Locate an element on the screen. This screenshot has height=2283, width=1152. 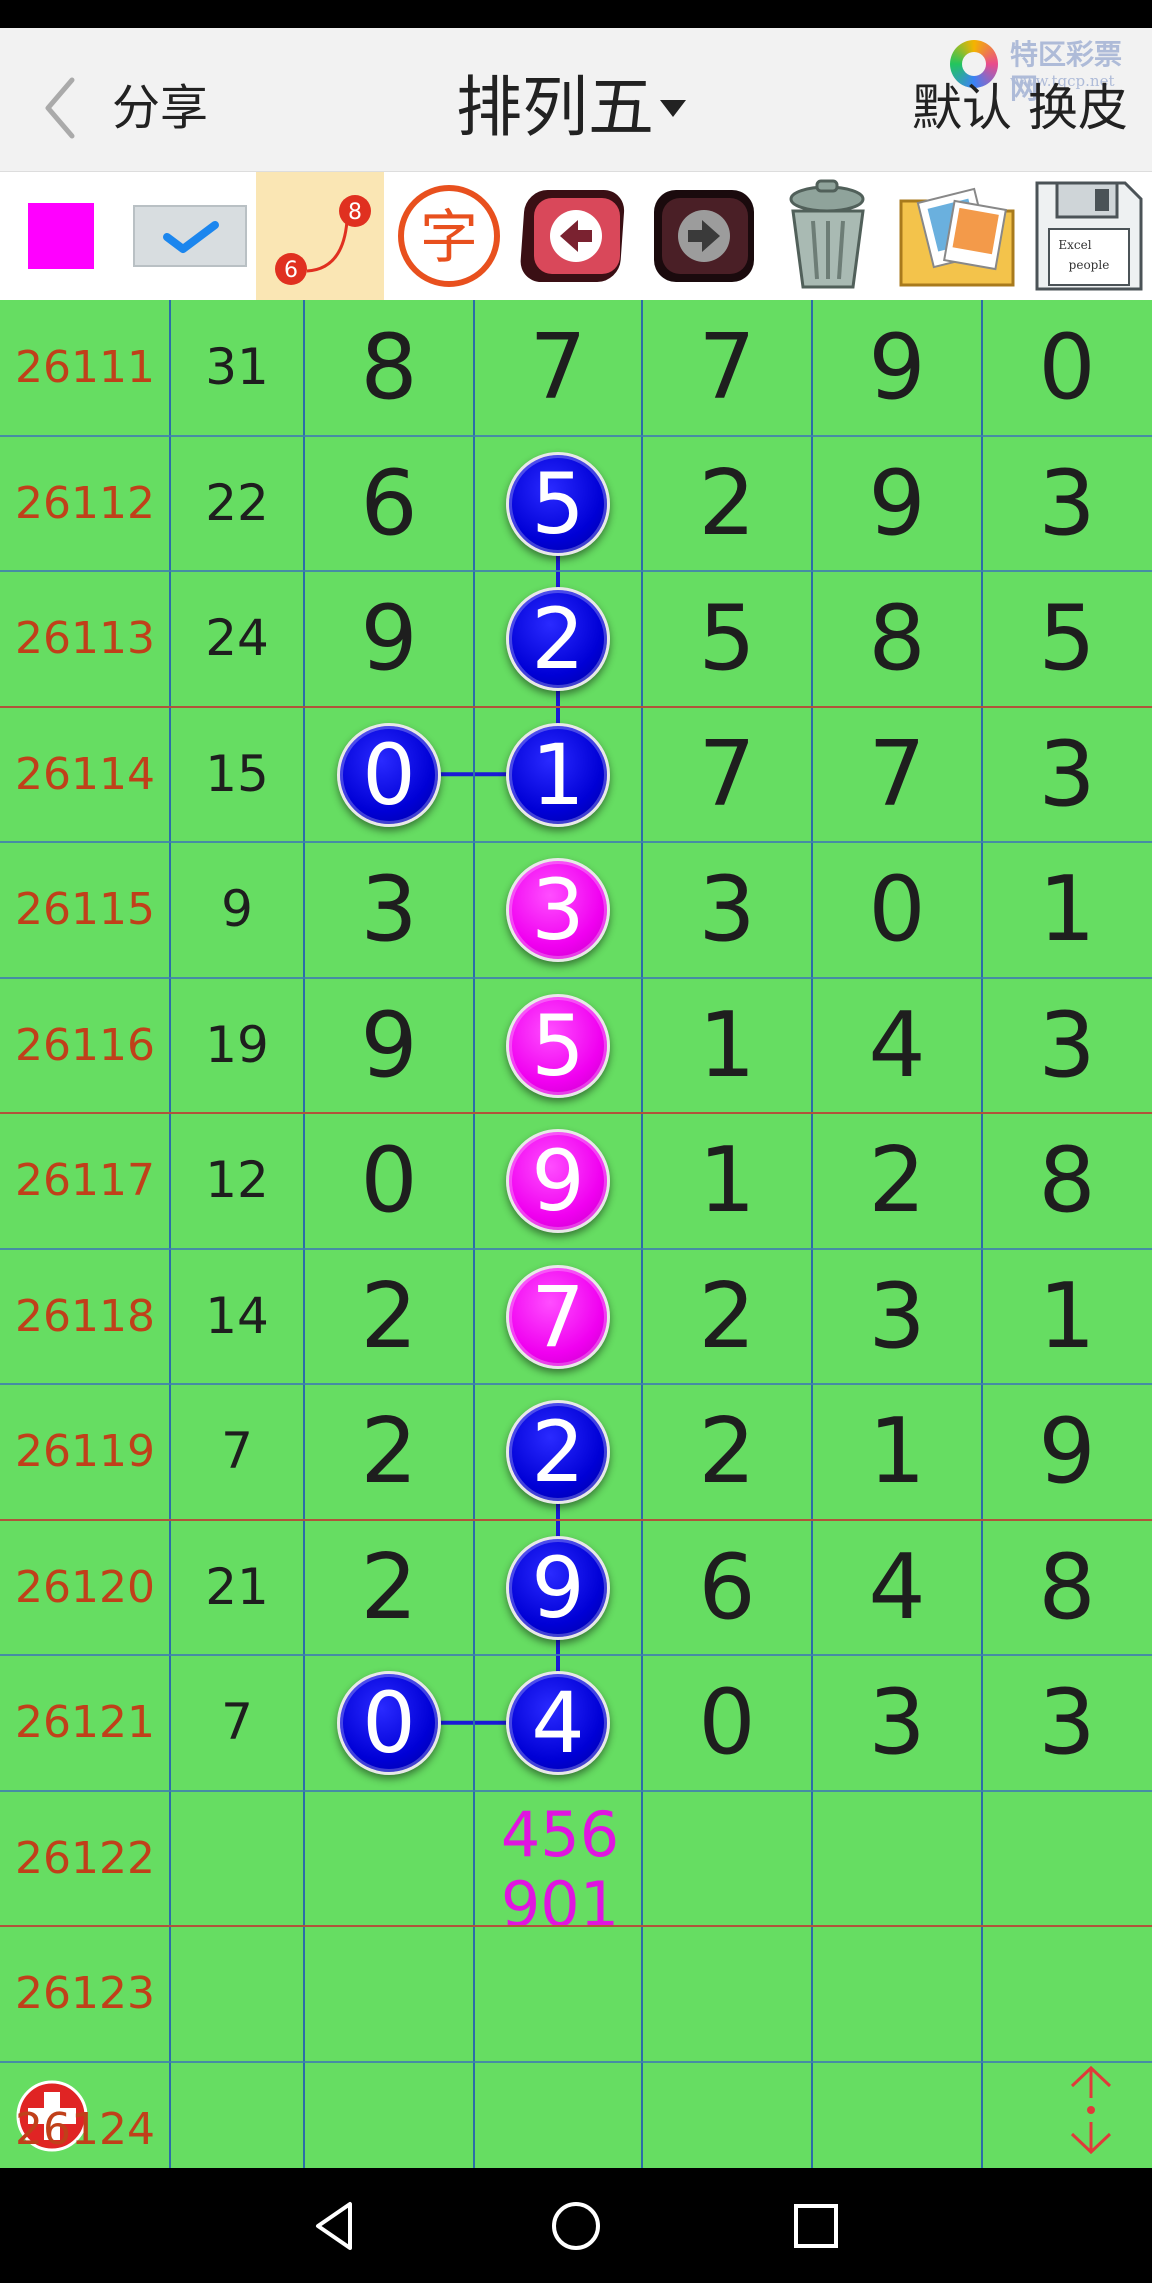
char-label: 字 is located at coordinates (449, 237).